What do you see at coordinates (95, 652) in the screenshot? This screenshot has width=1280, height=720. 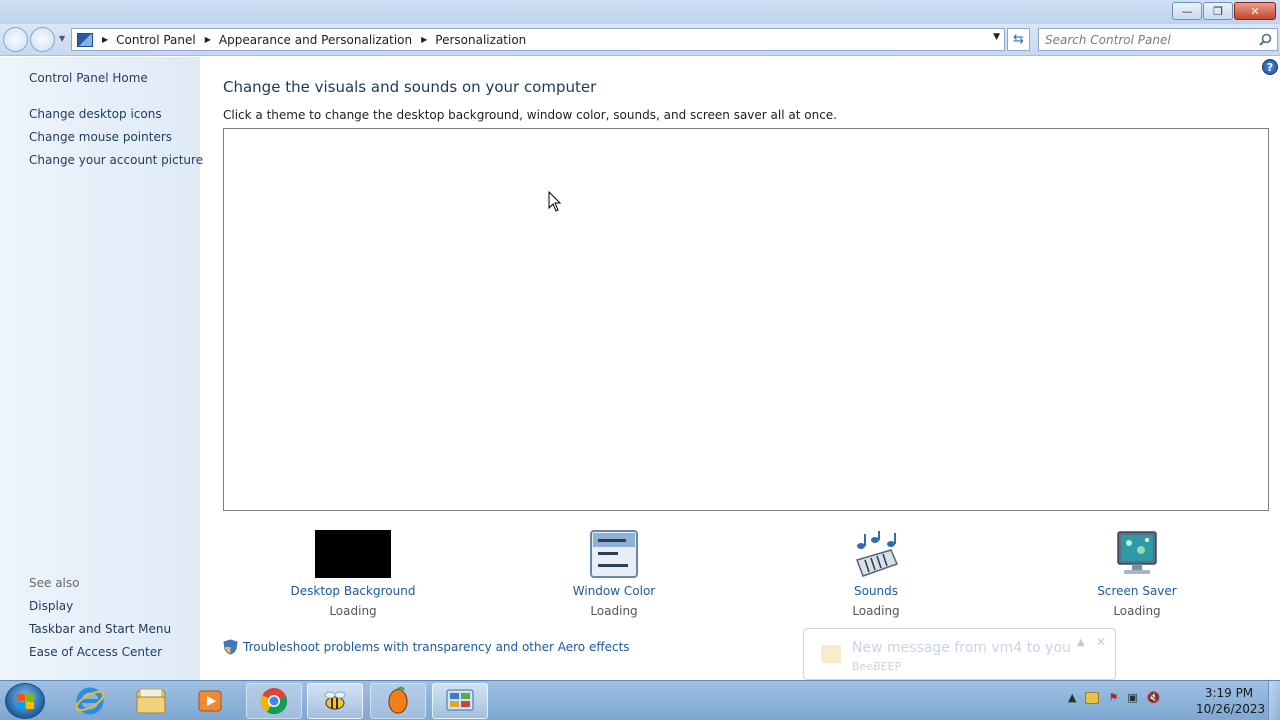 I see `ease-of-access-link: Ease of Access Center` at bounding box center [95, 652].